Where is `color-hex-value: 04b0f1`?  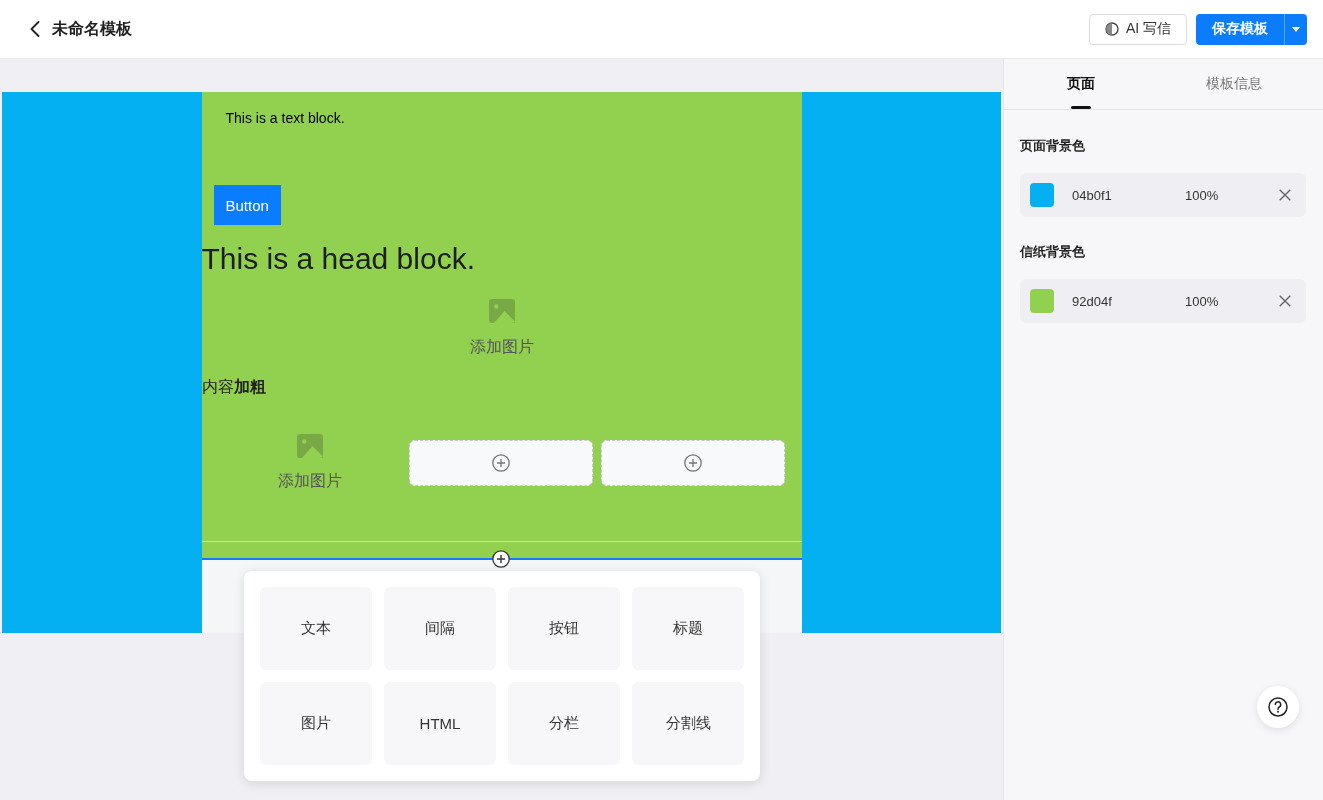
color-hex-value: 04b0f1 is located at coordinates (1092, 195).